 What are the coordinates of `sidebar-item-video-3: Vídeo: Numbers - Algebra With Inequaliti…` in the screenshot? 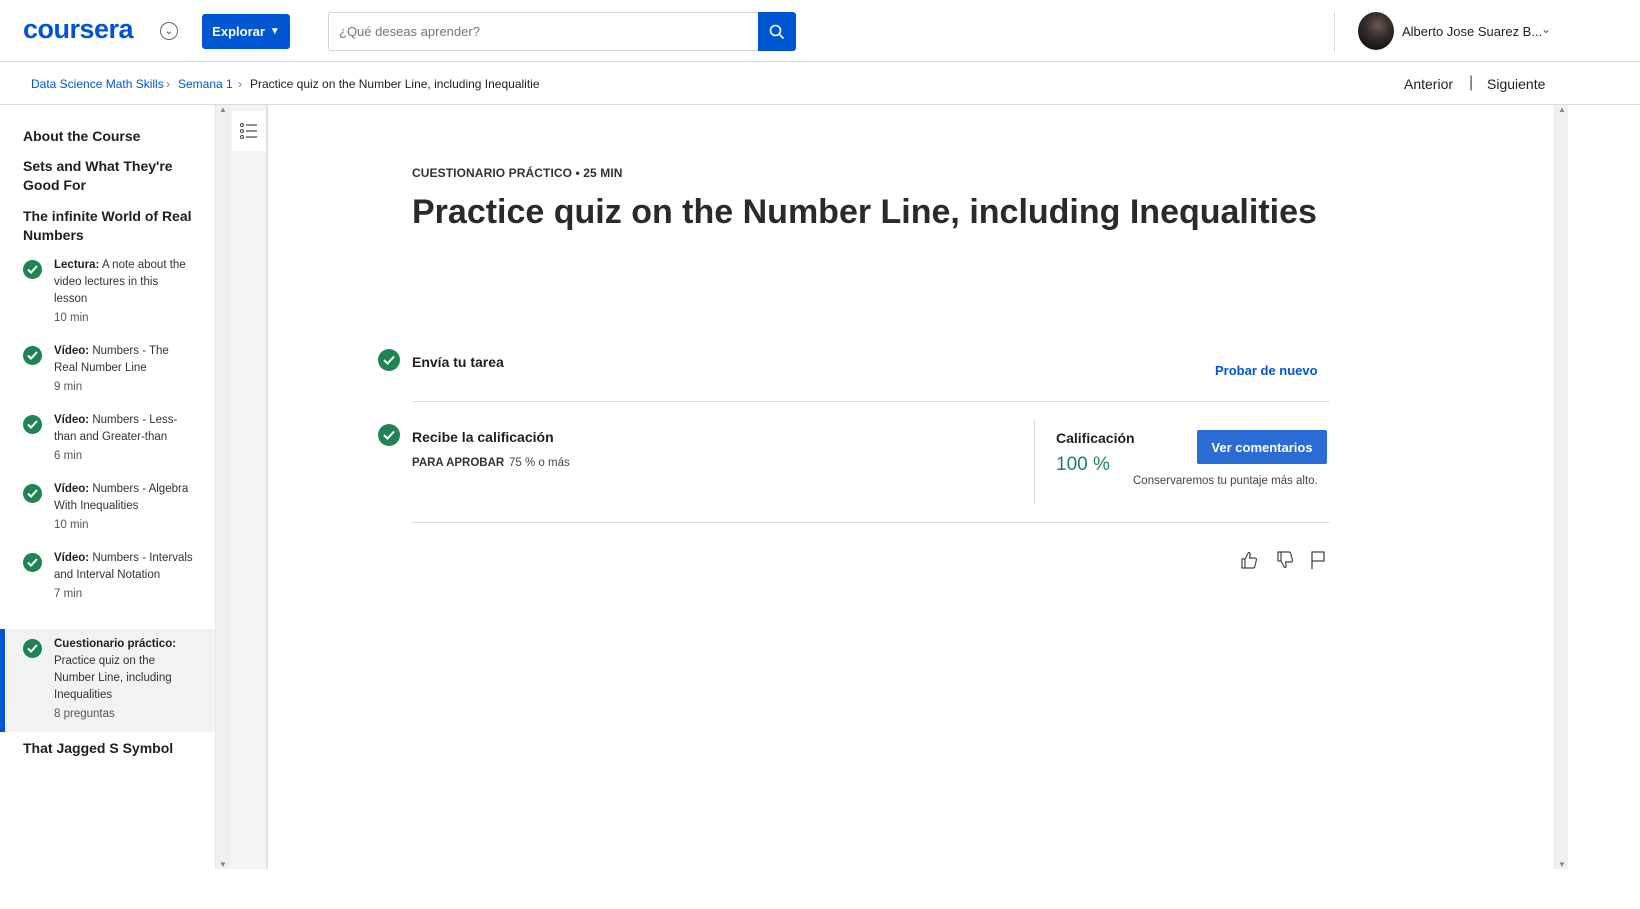 It's located at (107, 510).